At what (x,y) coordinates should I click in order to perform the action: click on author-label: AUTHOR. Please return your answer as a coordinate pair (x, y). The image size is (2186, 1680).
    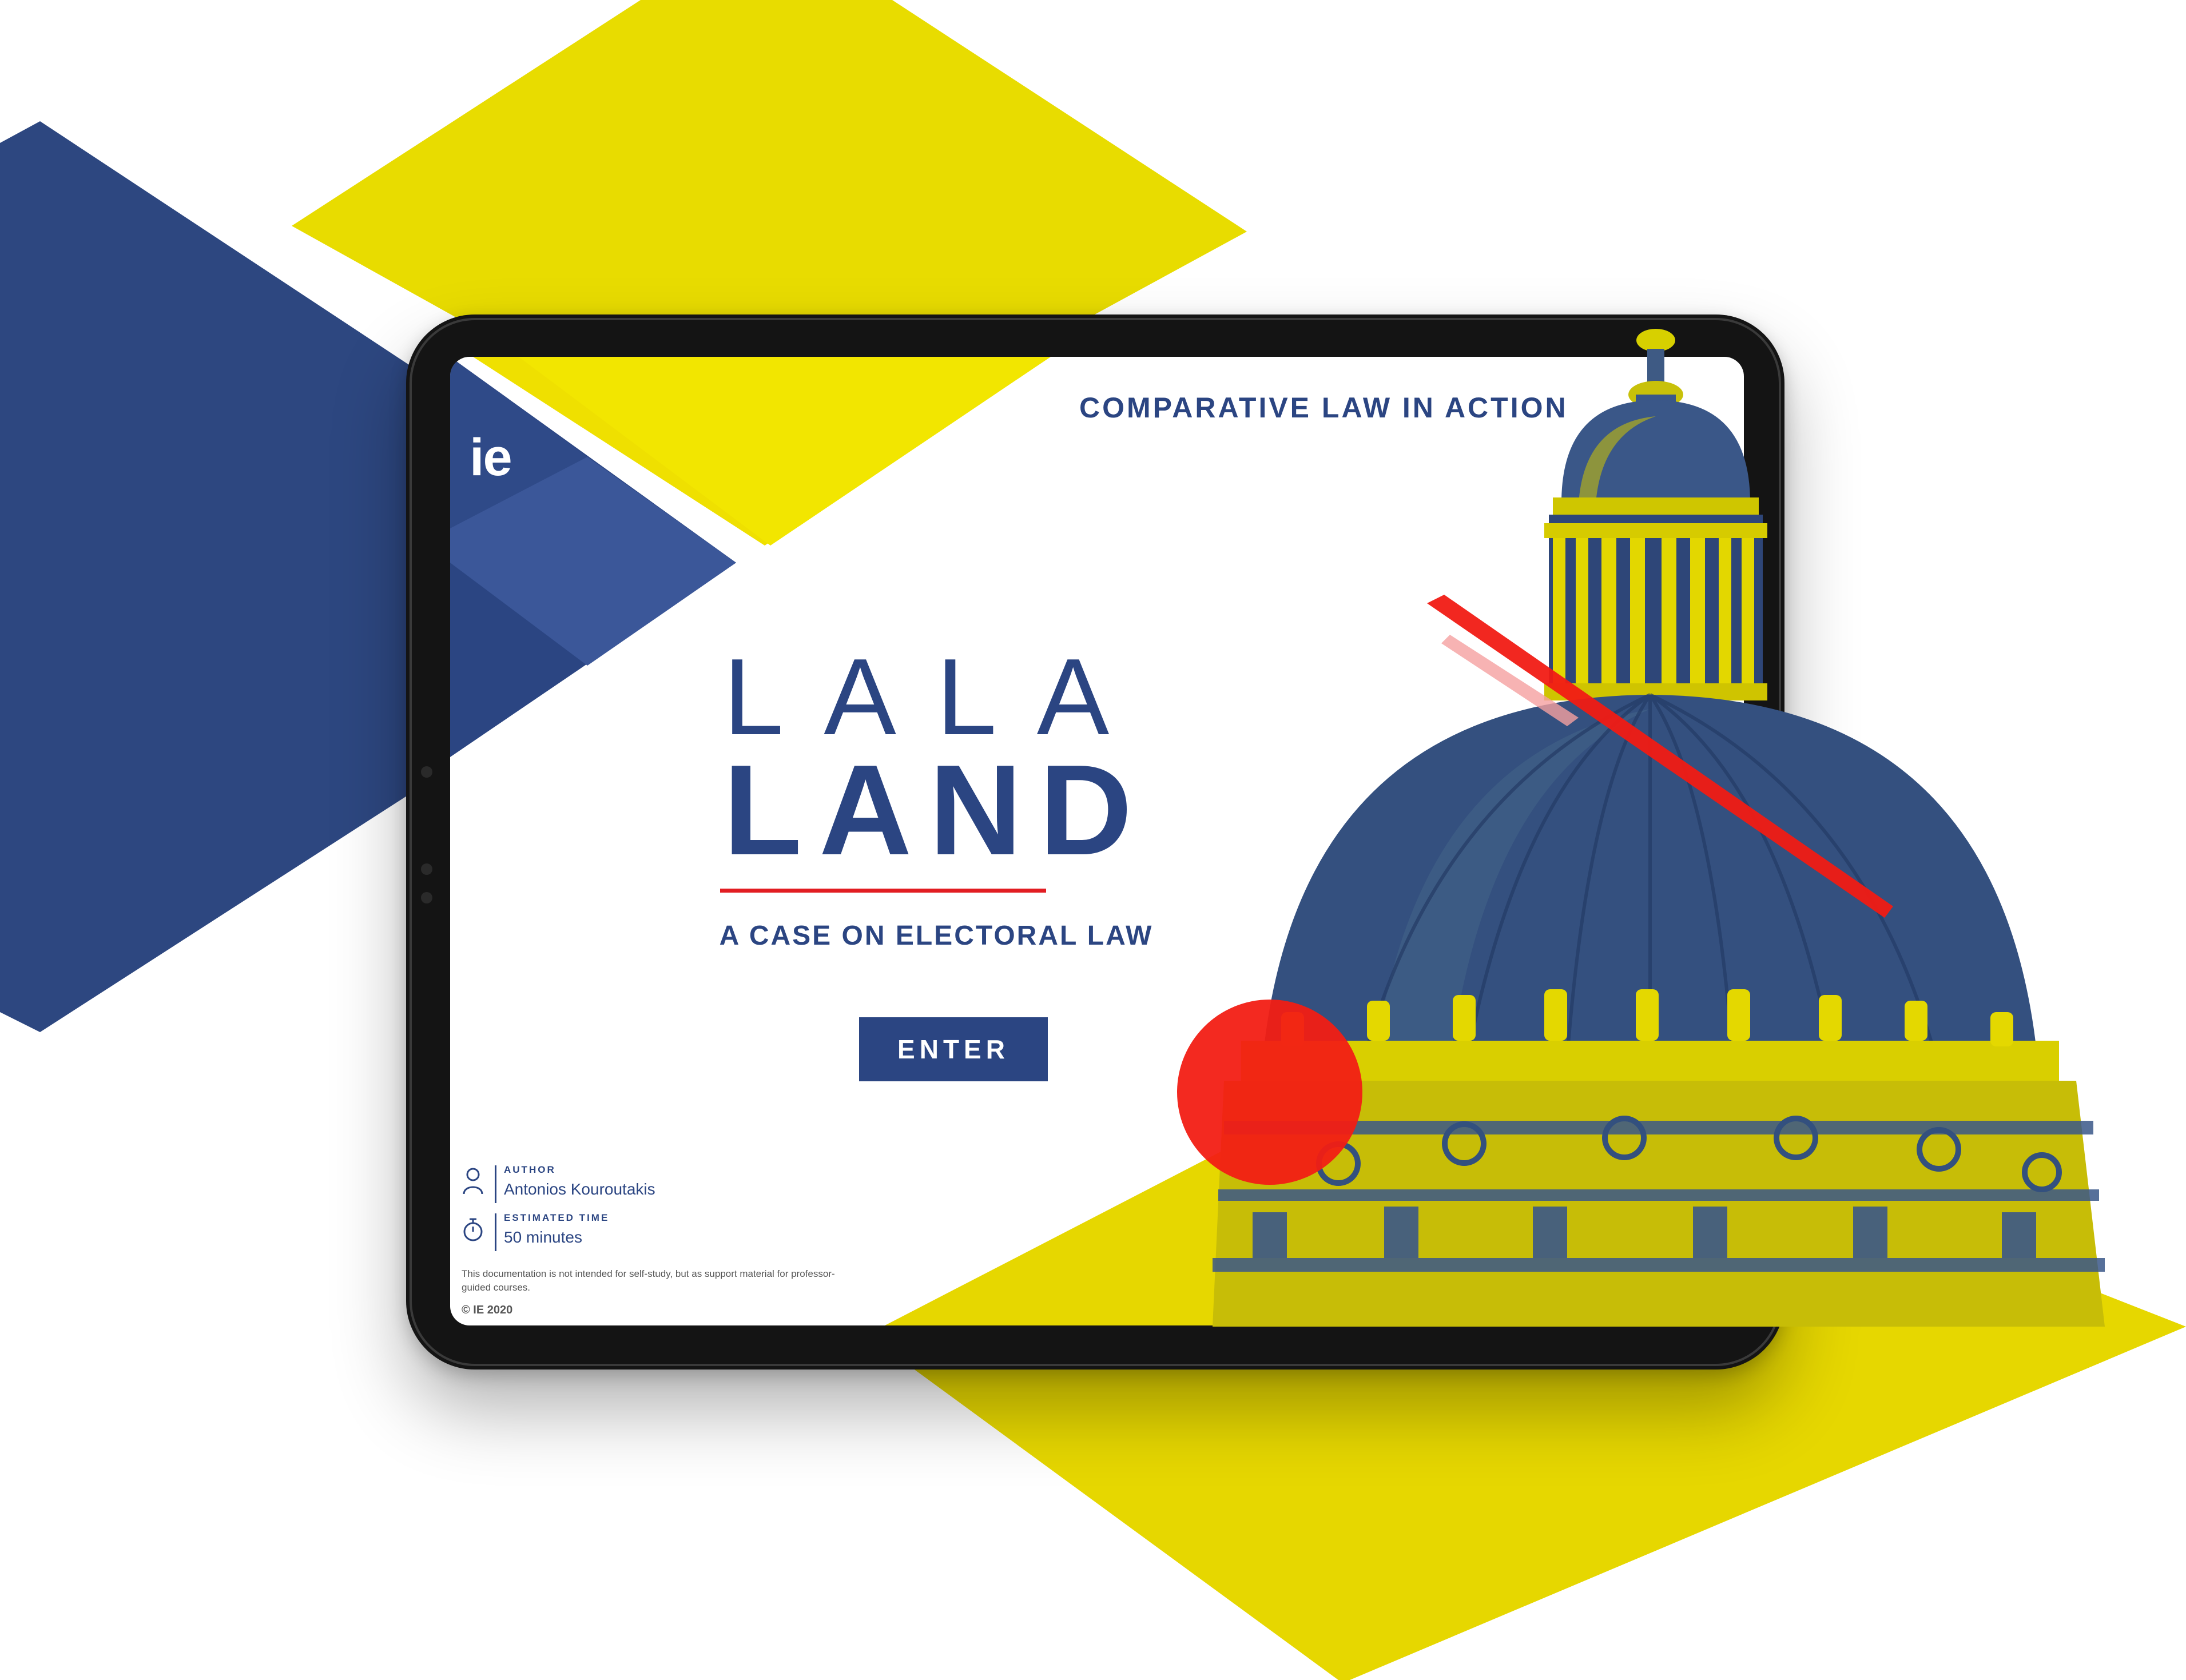
    Looking at the image, I should click on (530, 1169).